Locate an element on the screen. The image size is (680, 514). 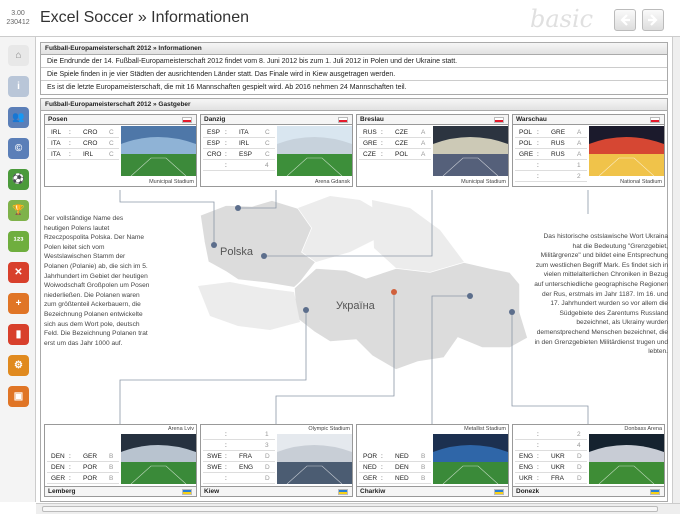
settings-icon: ⚙ is located at coordinates (18, 365).